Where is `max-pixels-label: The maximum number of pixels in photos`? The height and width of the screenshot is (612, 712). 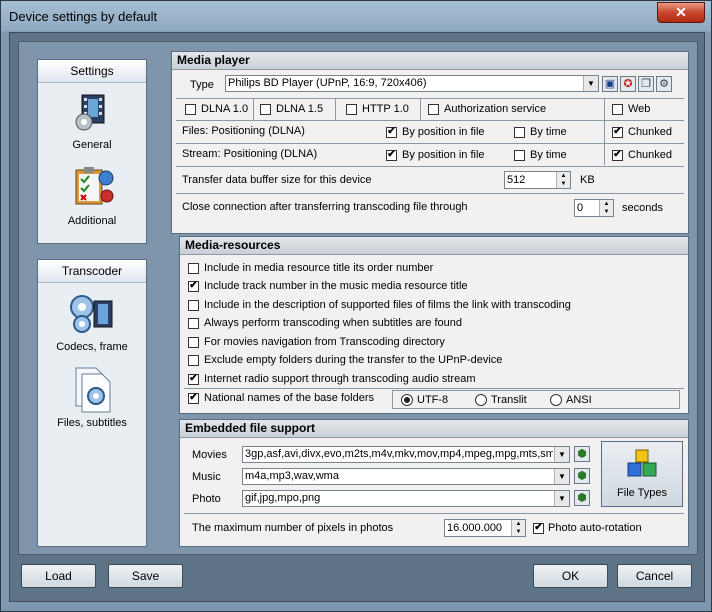
max-pixels-label: The maximum number of pixels in photos is located at coordinates (293, 528).